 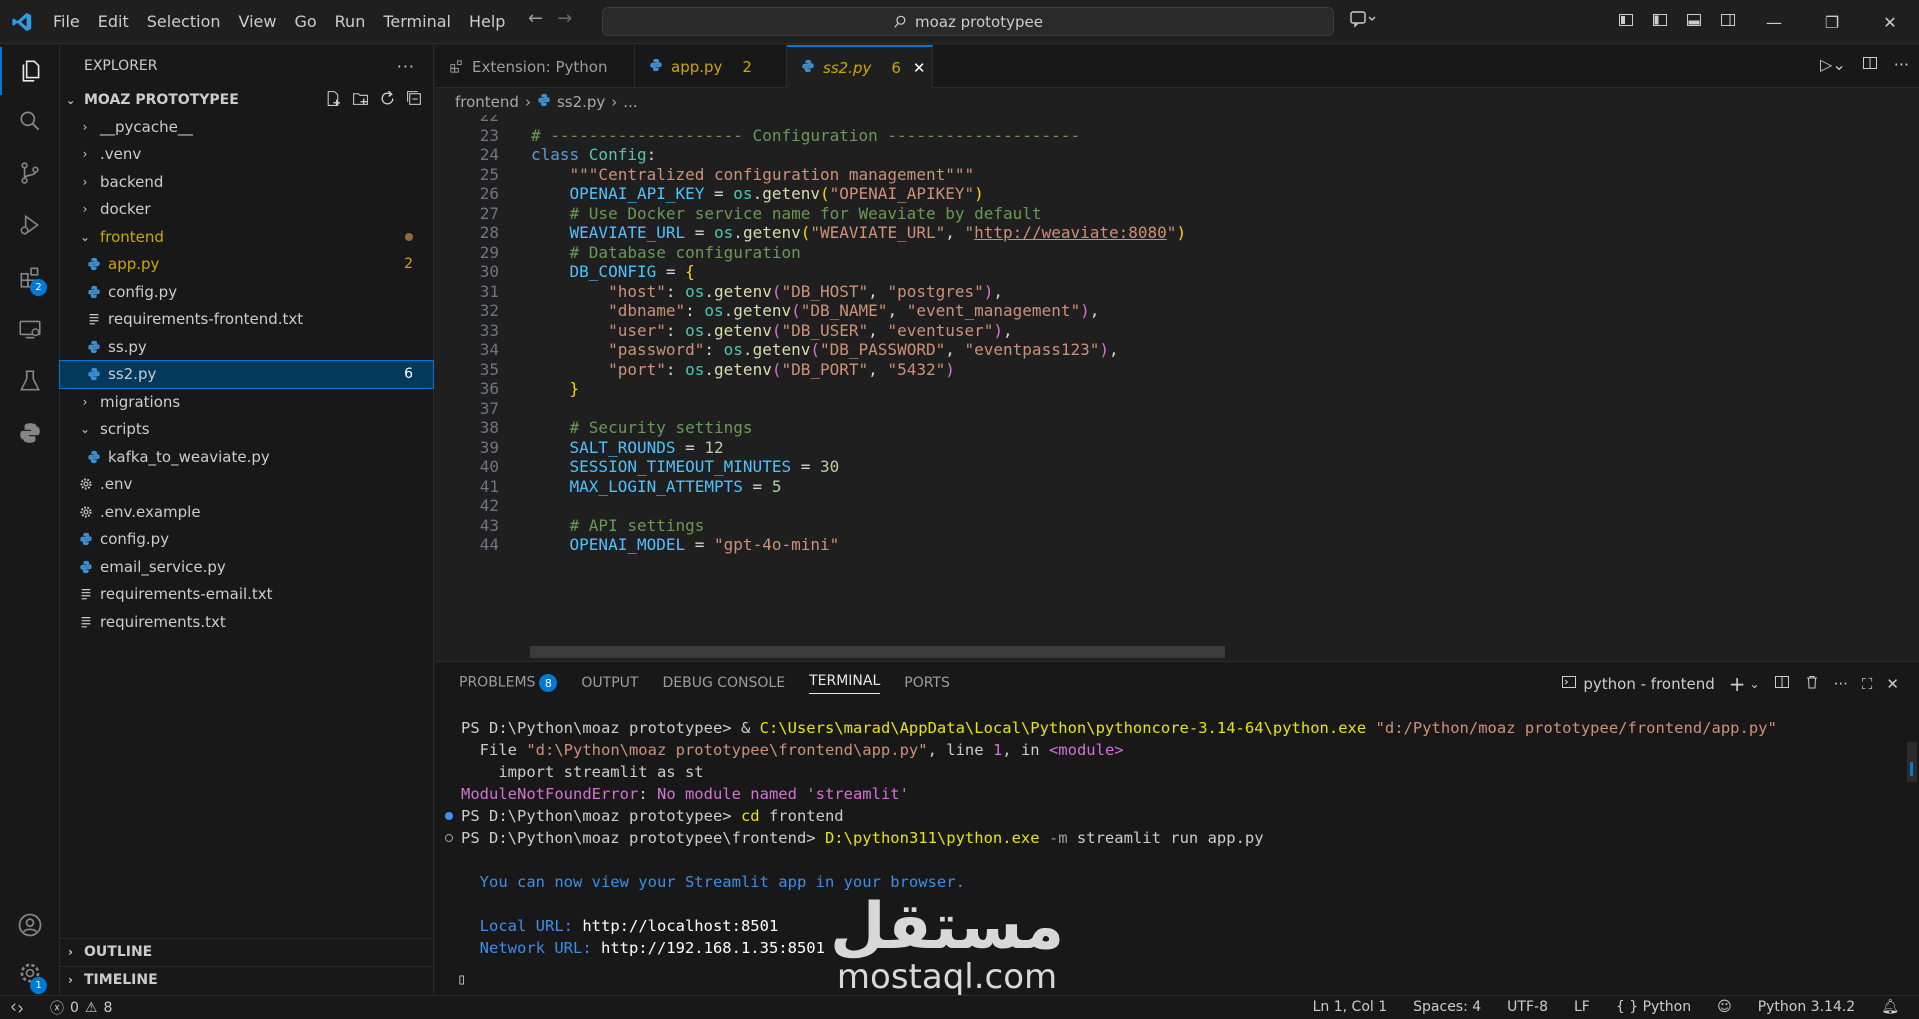 What do you see at coordinates (20, 1008) in the screenshot?
I see `remote-indicator` at bounding box center [20, 1008].